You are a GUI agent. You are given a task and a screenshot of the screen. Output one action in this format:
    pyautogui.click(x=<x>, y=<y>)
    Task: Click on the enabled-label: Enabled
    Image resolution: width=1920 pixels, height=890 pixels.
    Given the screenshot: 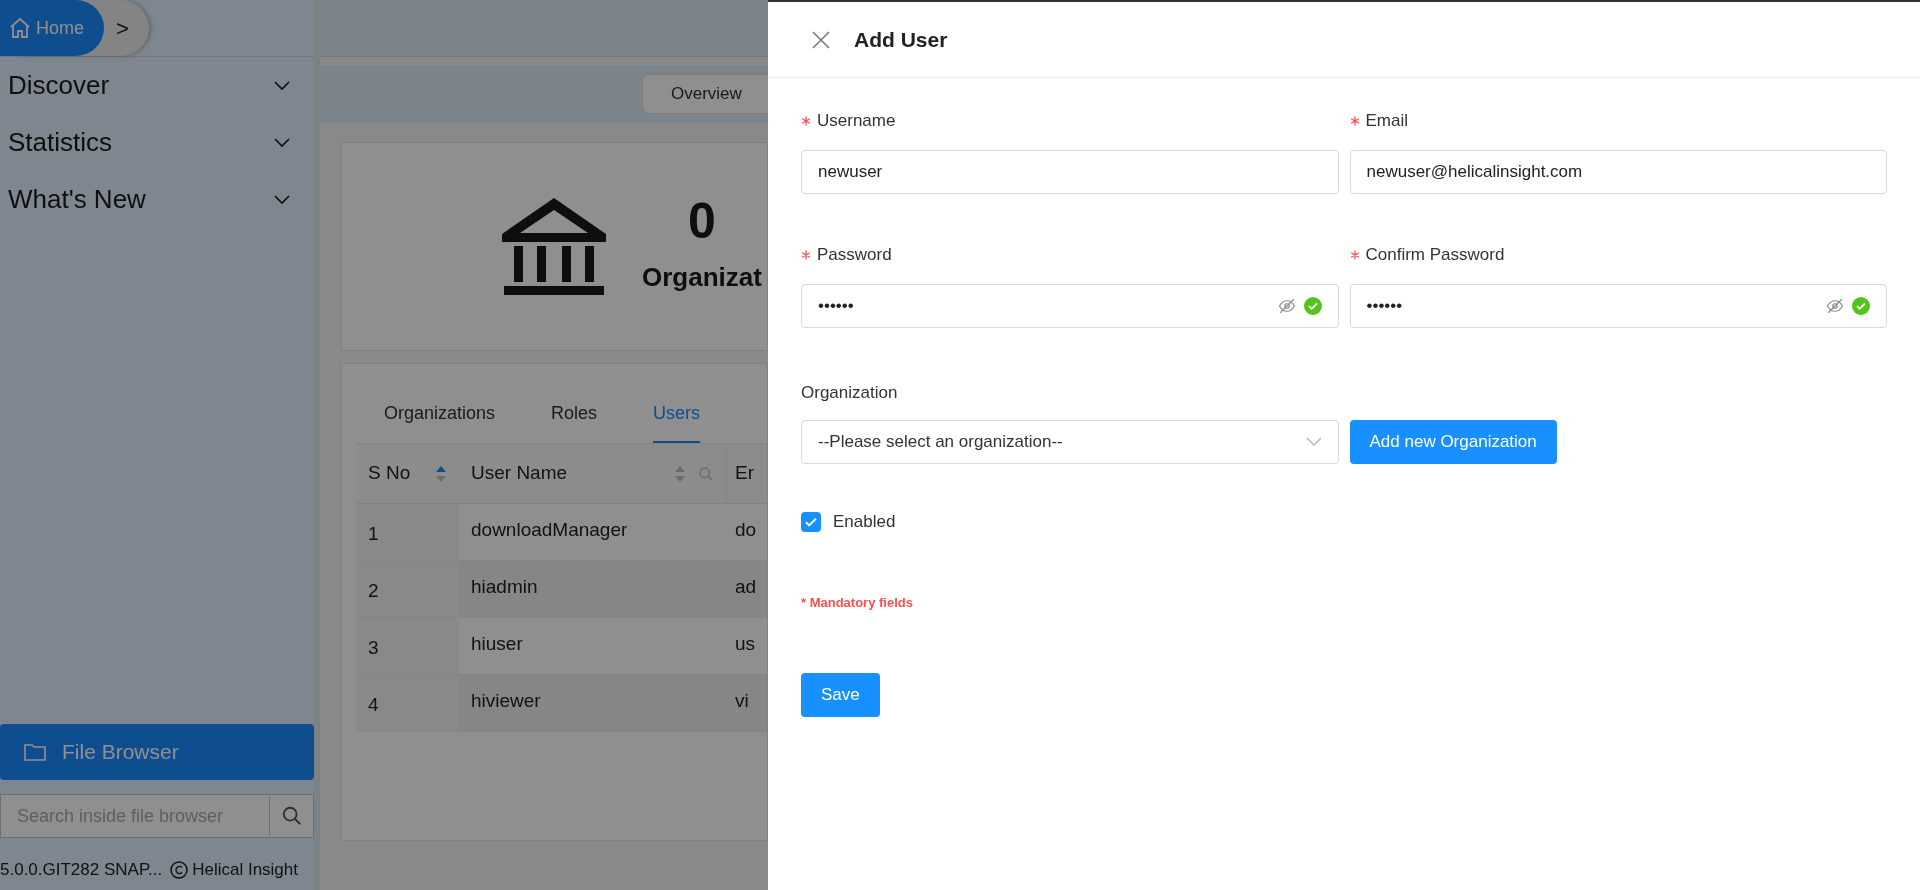 What is the action you would take?
    pyautogui.click(x=864, y=522)
    